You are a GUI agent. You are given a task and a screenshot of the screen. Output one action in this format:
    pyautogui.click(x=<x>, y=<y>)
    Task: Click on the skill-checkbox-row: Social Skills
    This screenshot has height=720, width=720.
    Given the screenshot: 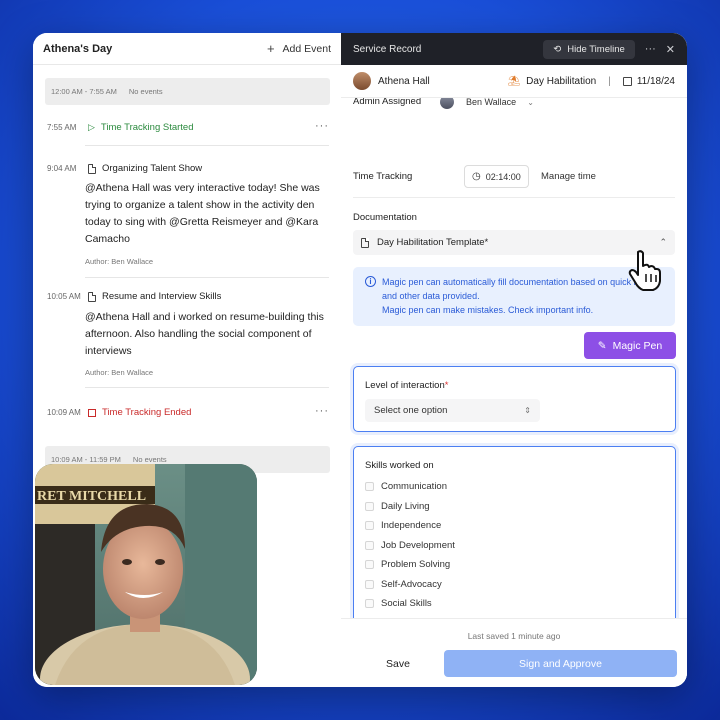 What is the action you would take?
    pyautogui.click(x=398, y=603)
    